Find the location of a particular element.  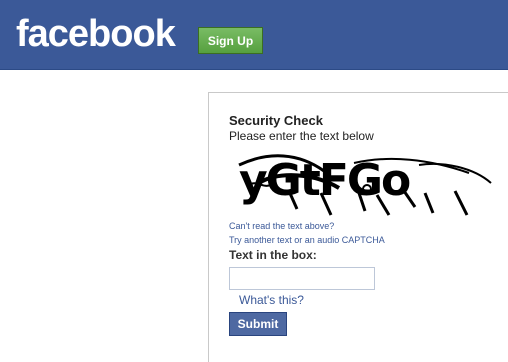

cant-read-text: Can't read the text above? is located at coordinates (282, 226).